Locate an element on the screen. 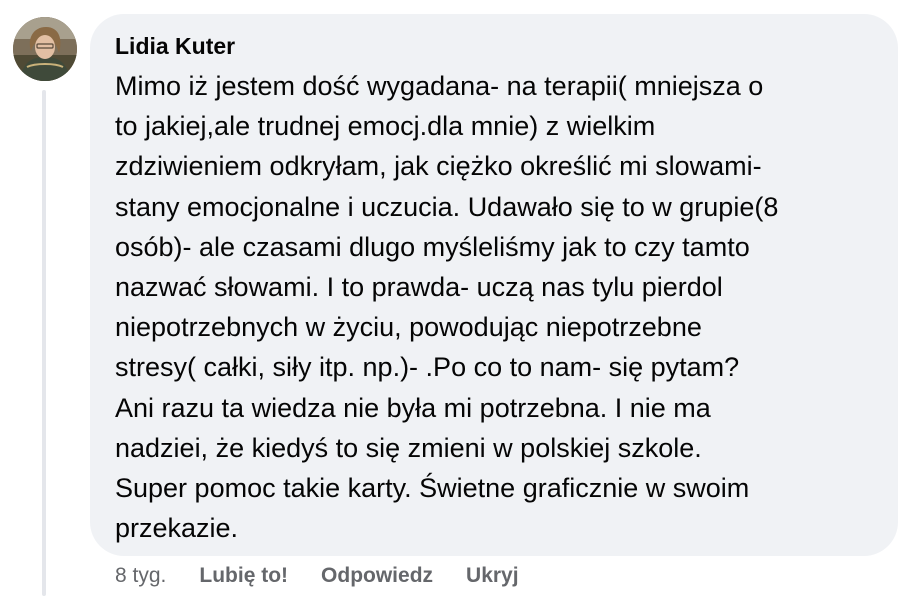 The height and width of the screenshot is (596, 920). hide-button: Ukryj is located at coordinates (492, 576).